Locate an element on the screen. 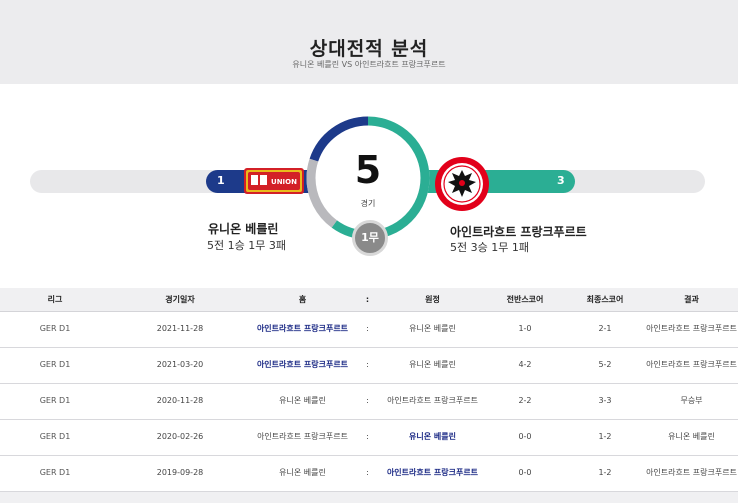 The width and height of the screenshot is (738, 503). row-final-score: 3-3 is located at coordinates (605, 401).